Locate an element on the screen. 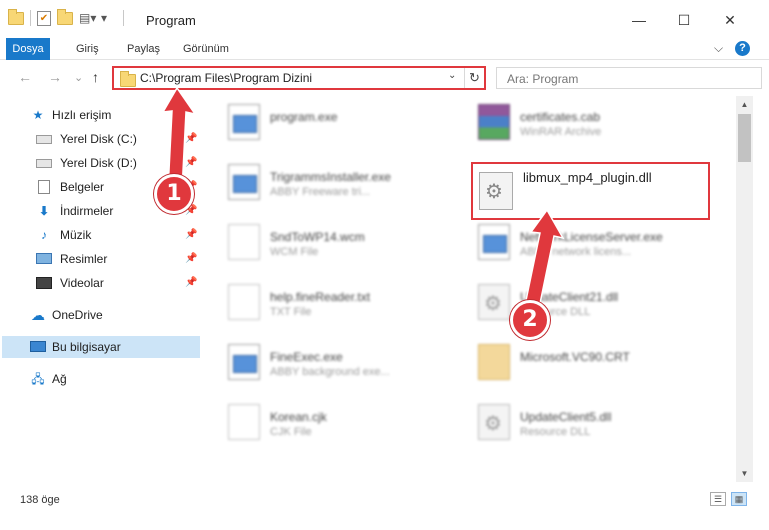 This screenshot has height=530, width=769. step-1-badge: 1 is located at coordinates (174, 194).